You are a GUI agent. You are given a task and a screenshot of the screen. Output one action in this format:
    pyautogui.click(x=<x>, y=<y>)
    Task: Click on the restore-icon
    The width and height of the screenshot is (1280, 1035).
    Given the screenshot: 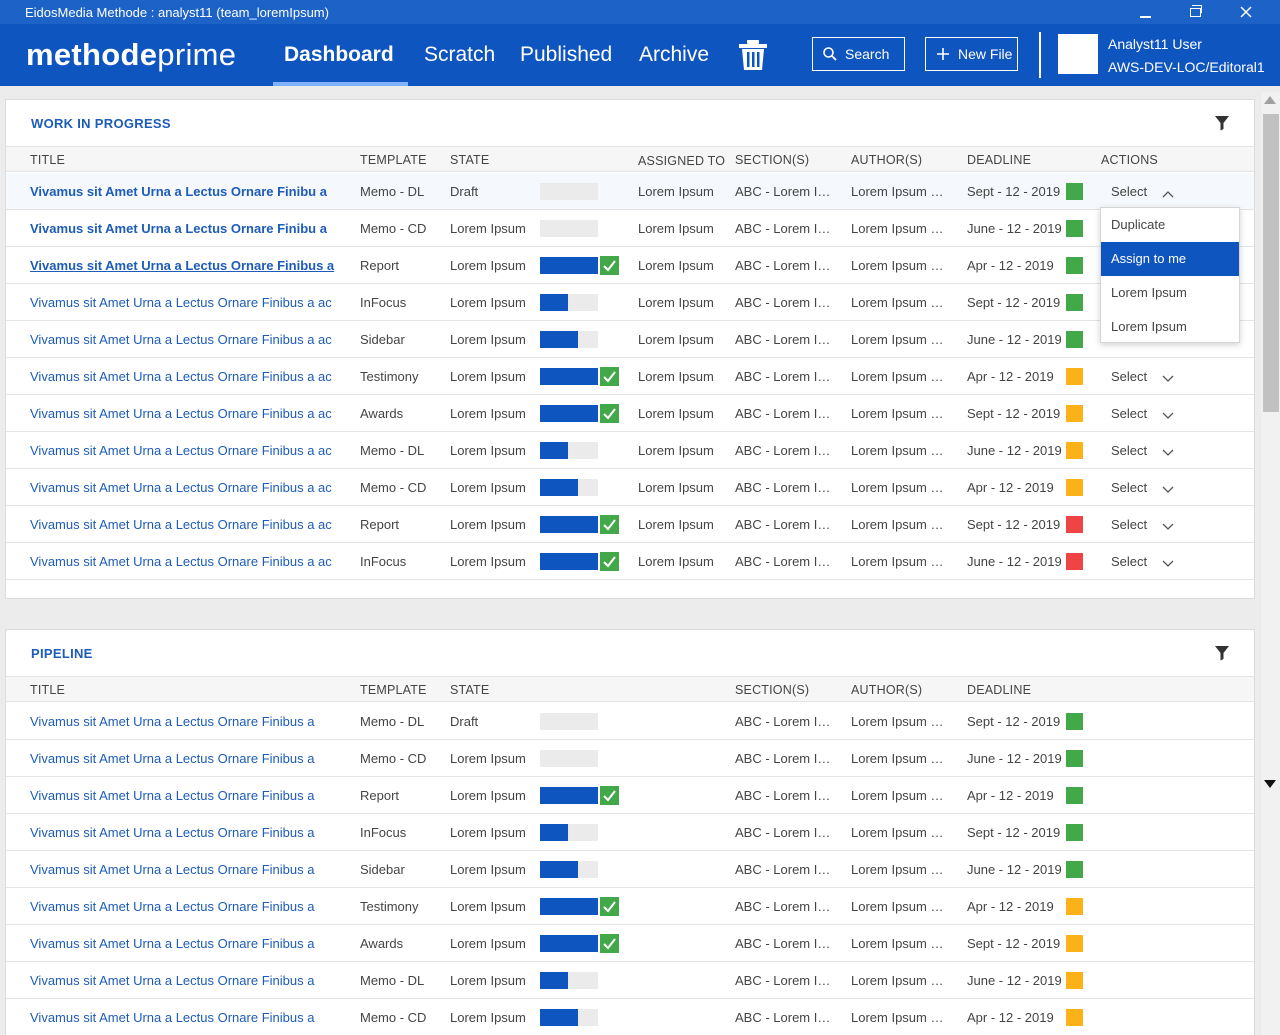 What is the action you would take?
    pyautogui.click(x=1195, y=12)
    